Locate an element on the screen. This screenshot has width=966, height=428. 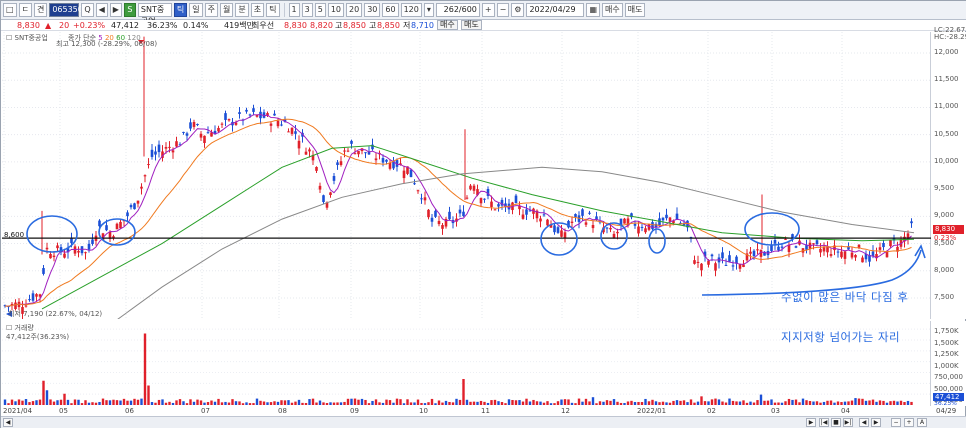
min-30: 30 is located at coordinates (372, 10).